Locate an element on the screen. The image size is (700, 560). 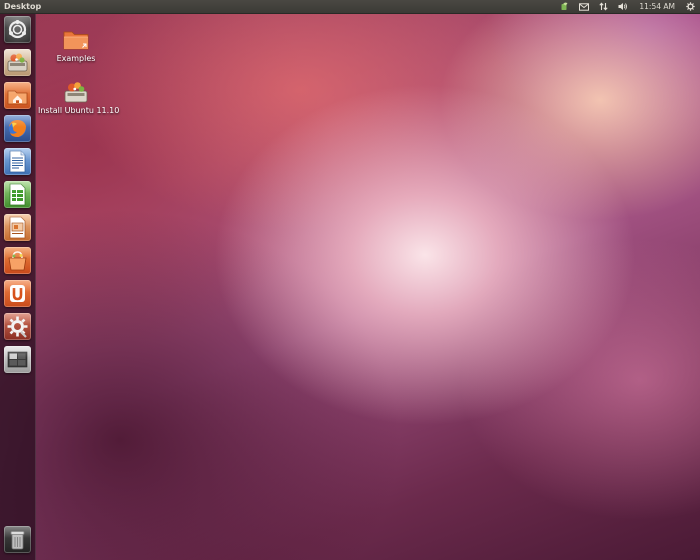
settings-icon is located at coordinates (17, 327).